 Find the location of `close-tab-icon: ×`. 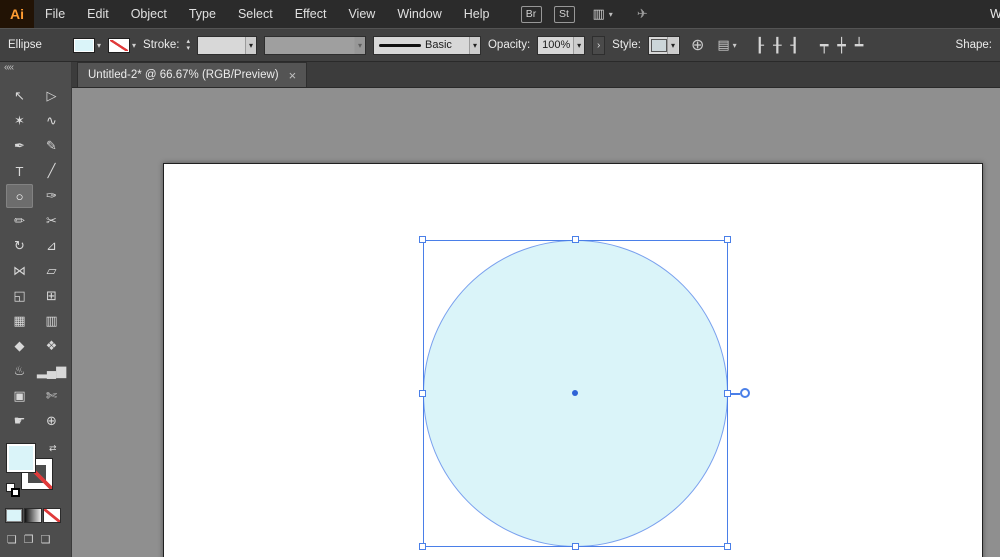

close-tab-icon: × is located at coordinates (293, 75).